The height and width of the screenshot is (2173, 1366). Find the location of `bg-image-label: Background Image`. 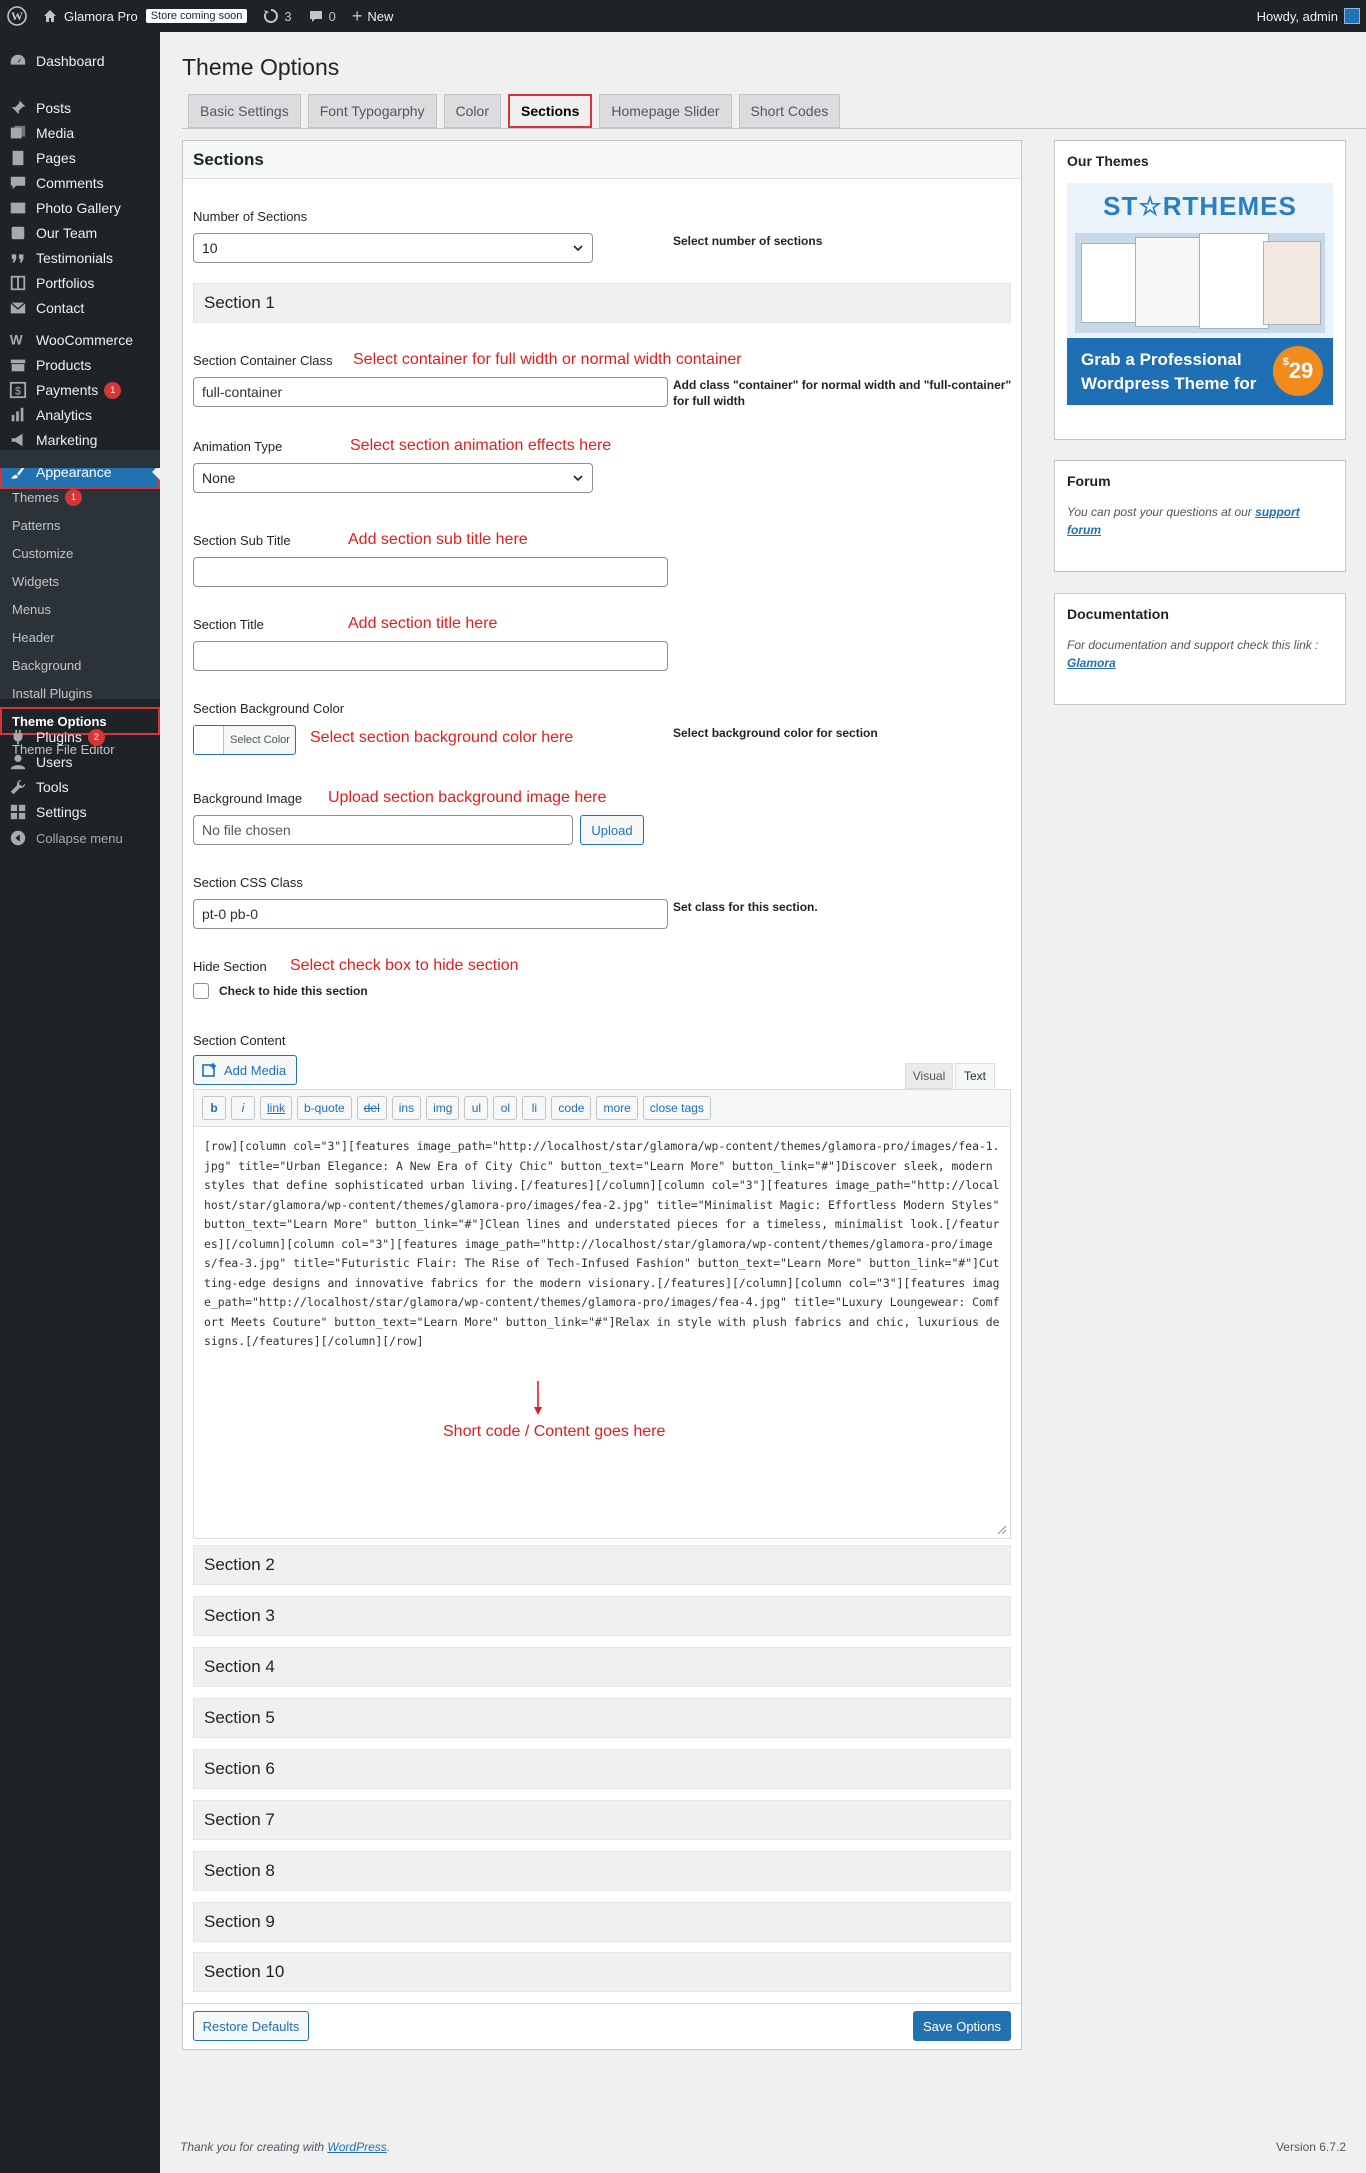

bg-image-label: Background Image is located at coordinates (248, 798).